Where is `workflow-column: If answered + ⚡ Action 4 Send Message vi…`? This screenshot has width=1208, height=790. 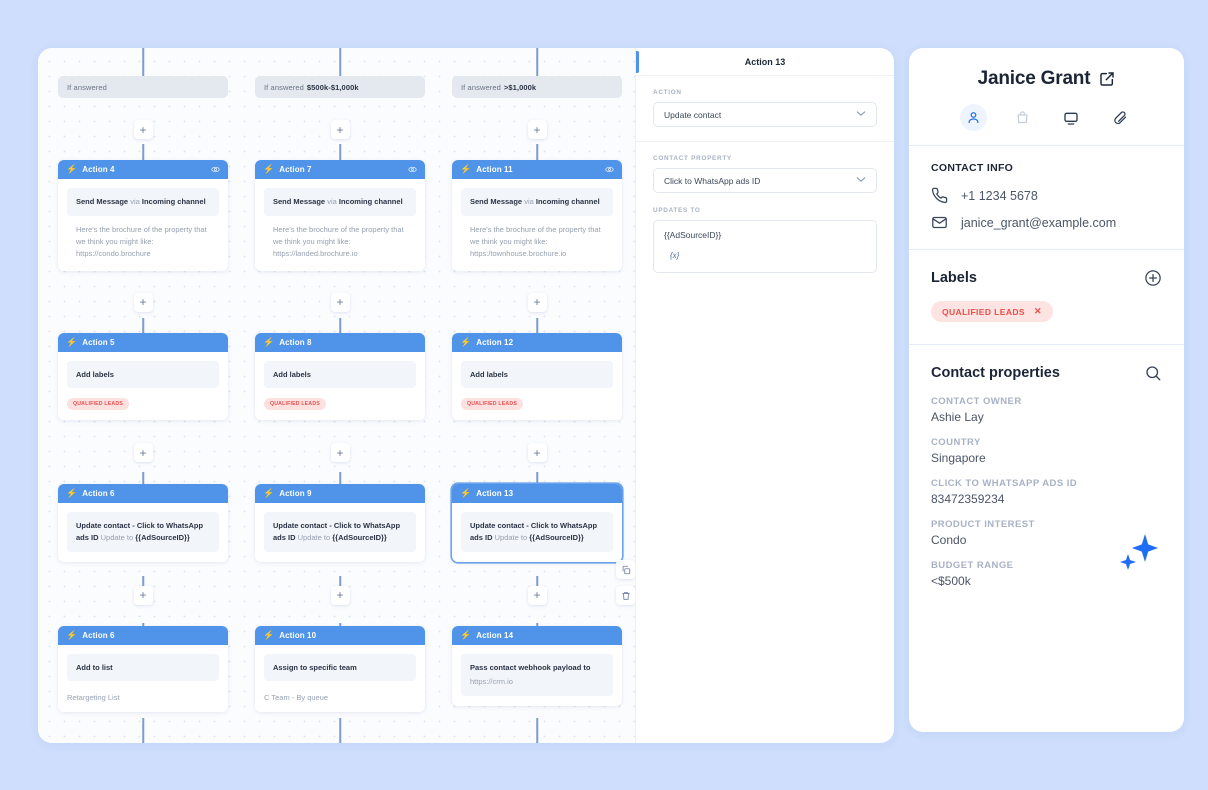 workflow-column: If answered + ⚡ Action 4 Send Message vi… is located at coordinates (143, 380).